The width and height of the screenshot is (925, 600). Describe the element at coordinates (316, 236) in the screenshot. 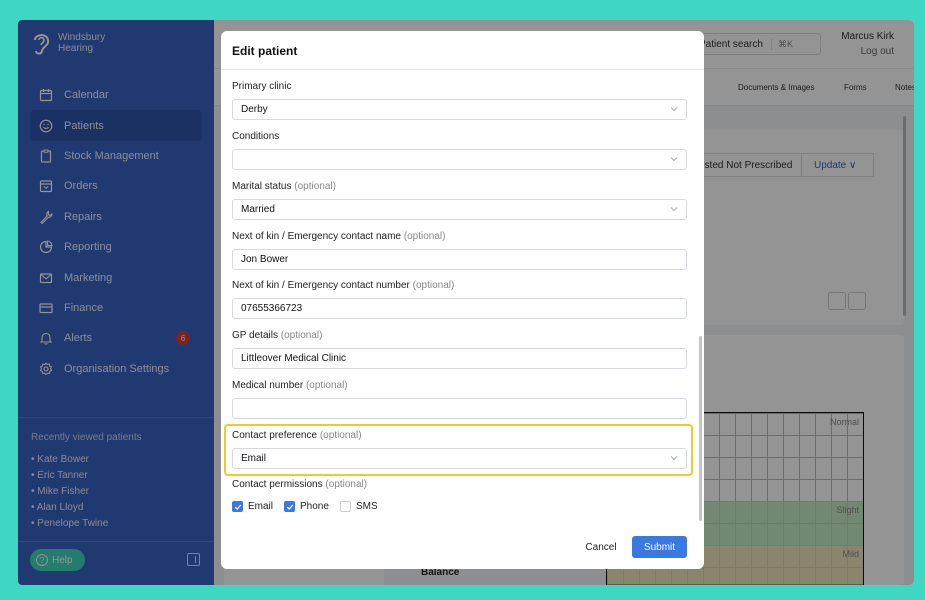

I see `label-text: Next of kin / Emergency contact name` at that location.